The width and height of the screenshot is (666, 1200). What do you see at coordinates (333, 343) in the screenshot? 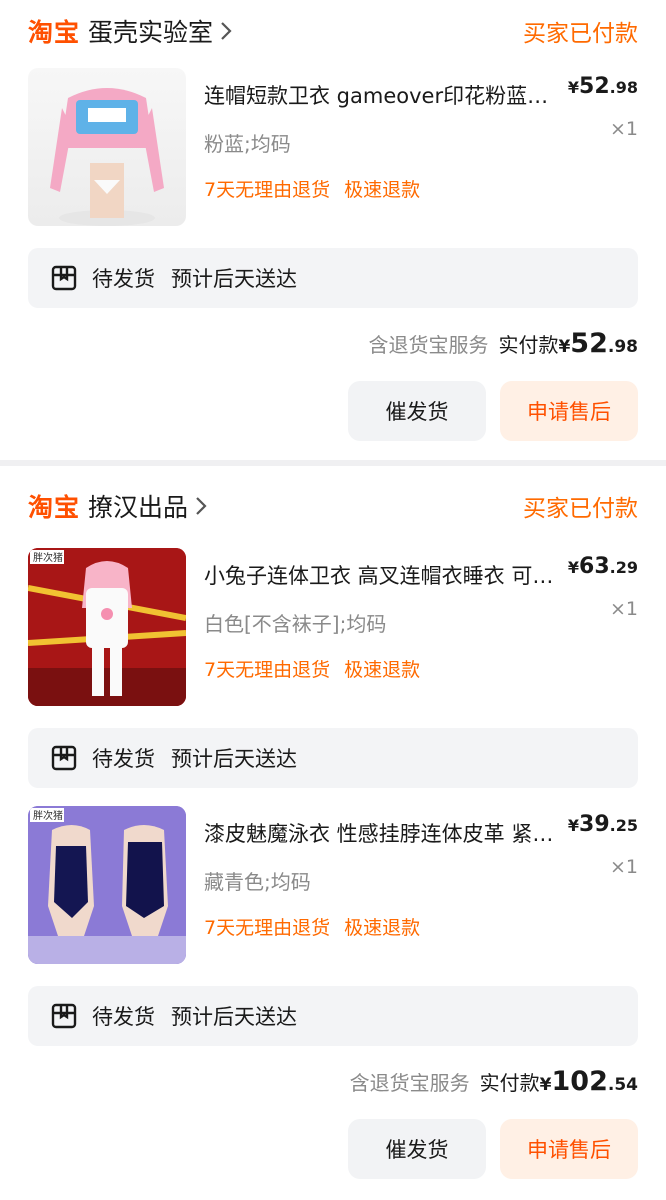
I see `order-total: 含退货宝服务 实付款 ¥52.98` at bounding box center [333, 343].